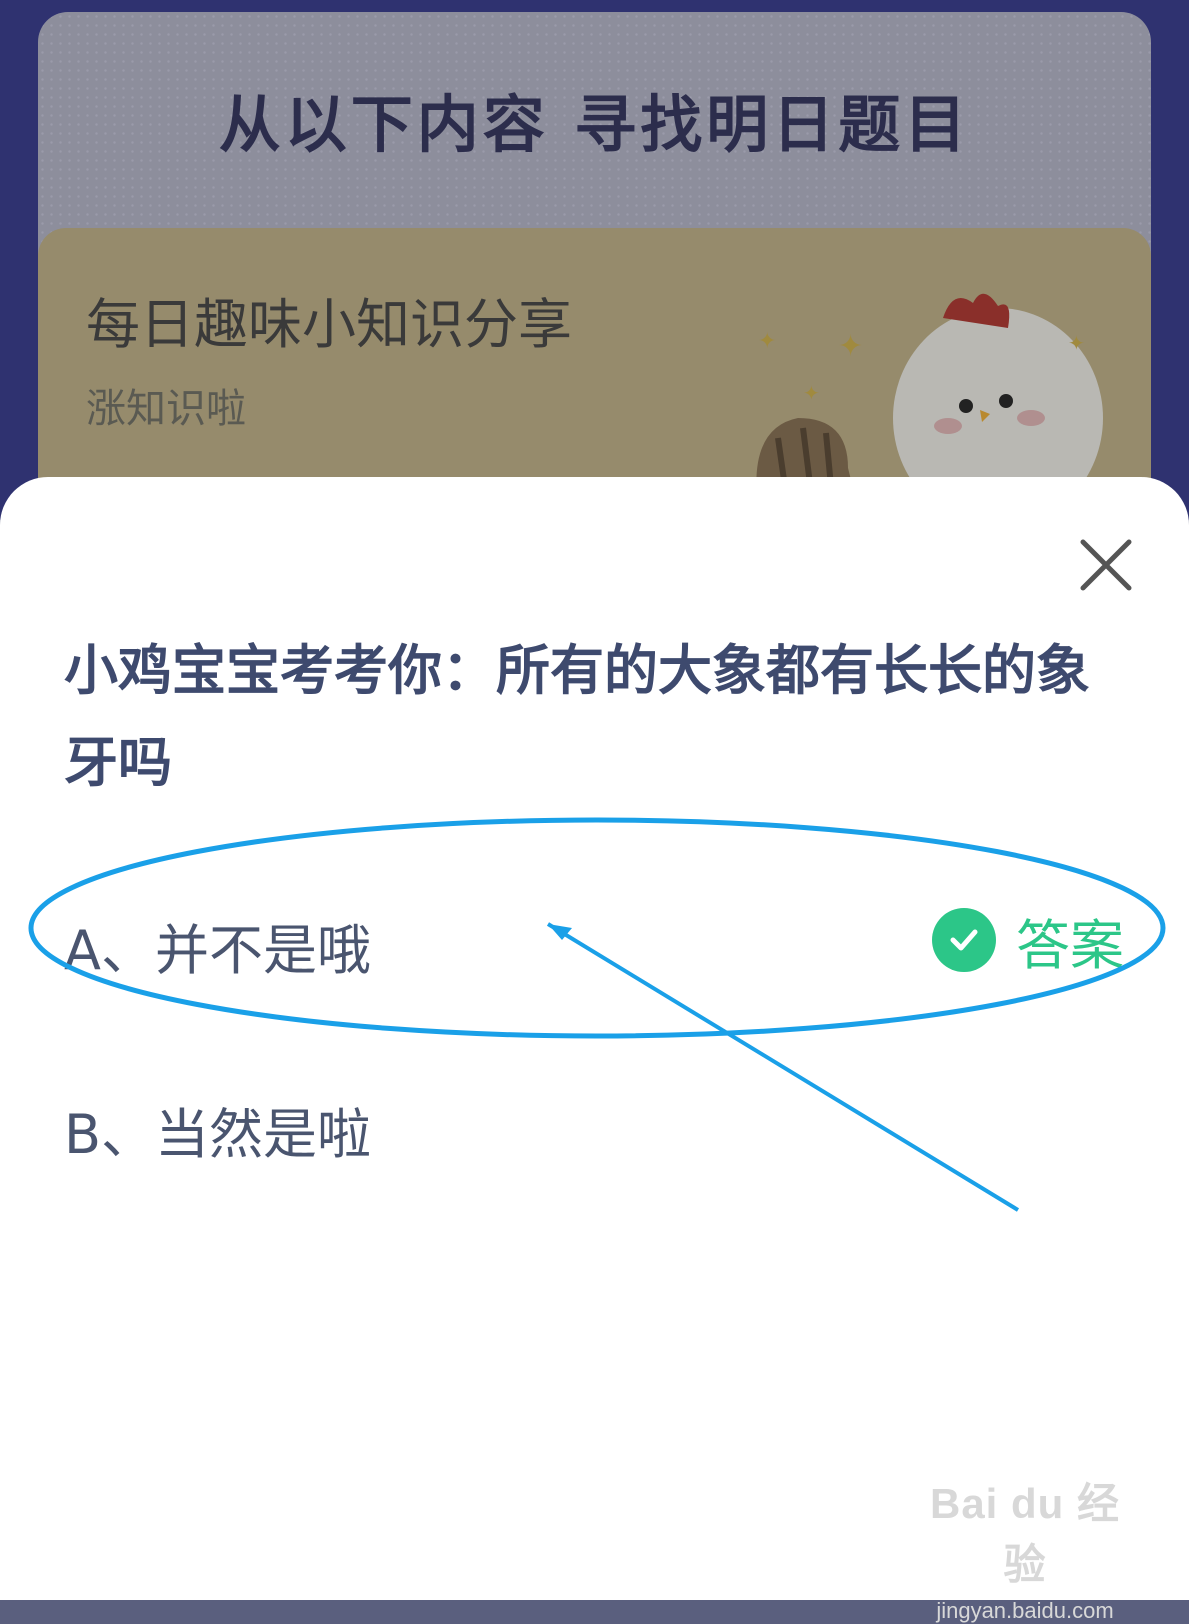 This screenshot has height=1624, width=1189. Describe the element at coordinates (217, 945) in the screenshot. I see `option-a: A、并不是哦` at that location.